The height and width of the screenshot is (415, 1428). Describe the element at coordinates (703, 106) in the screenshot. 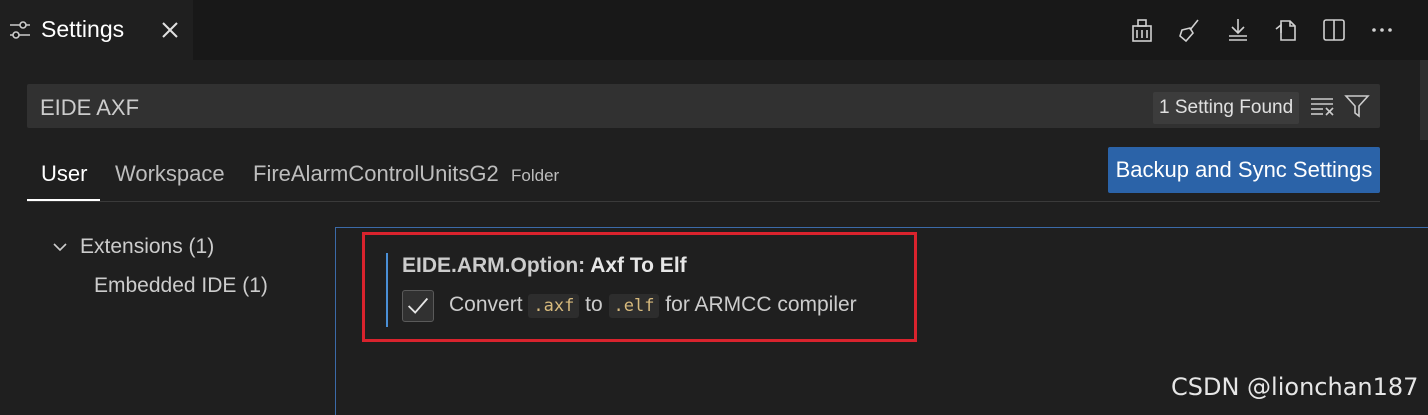

I see `settings-search-box: EIDE AXF 1 Setting Found` at that location.